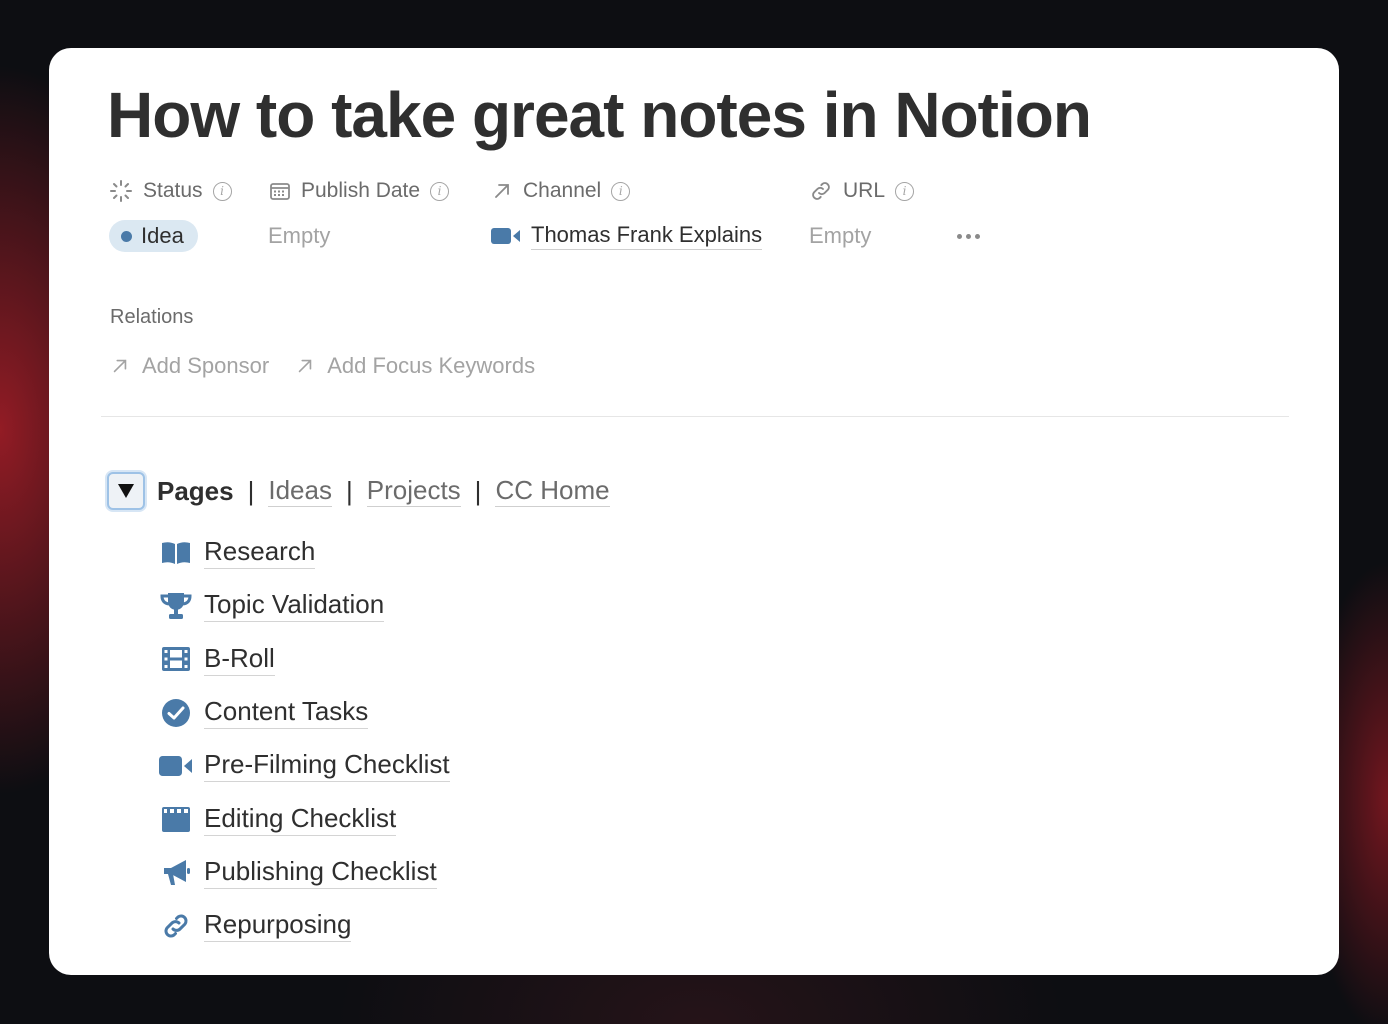  I want to click on more-properties-icon, so click(968, 236).